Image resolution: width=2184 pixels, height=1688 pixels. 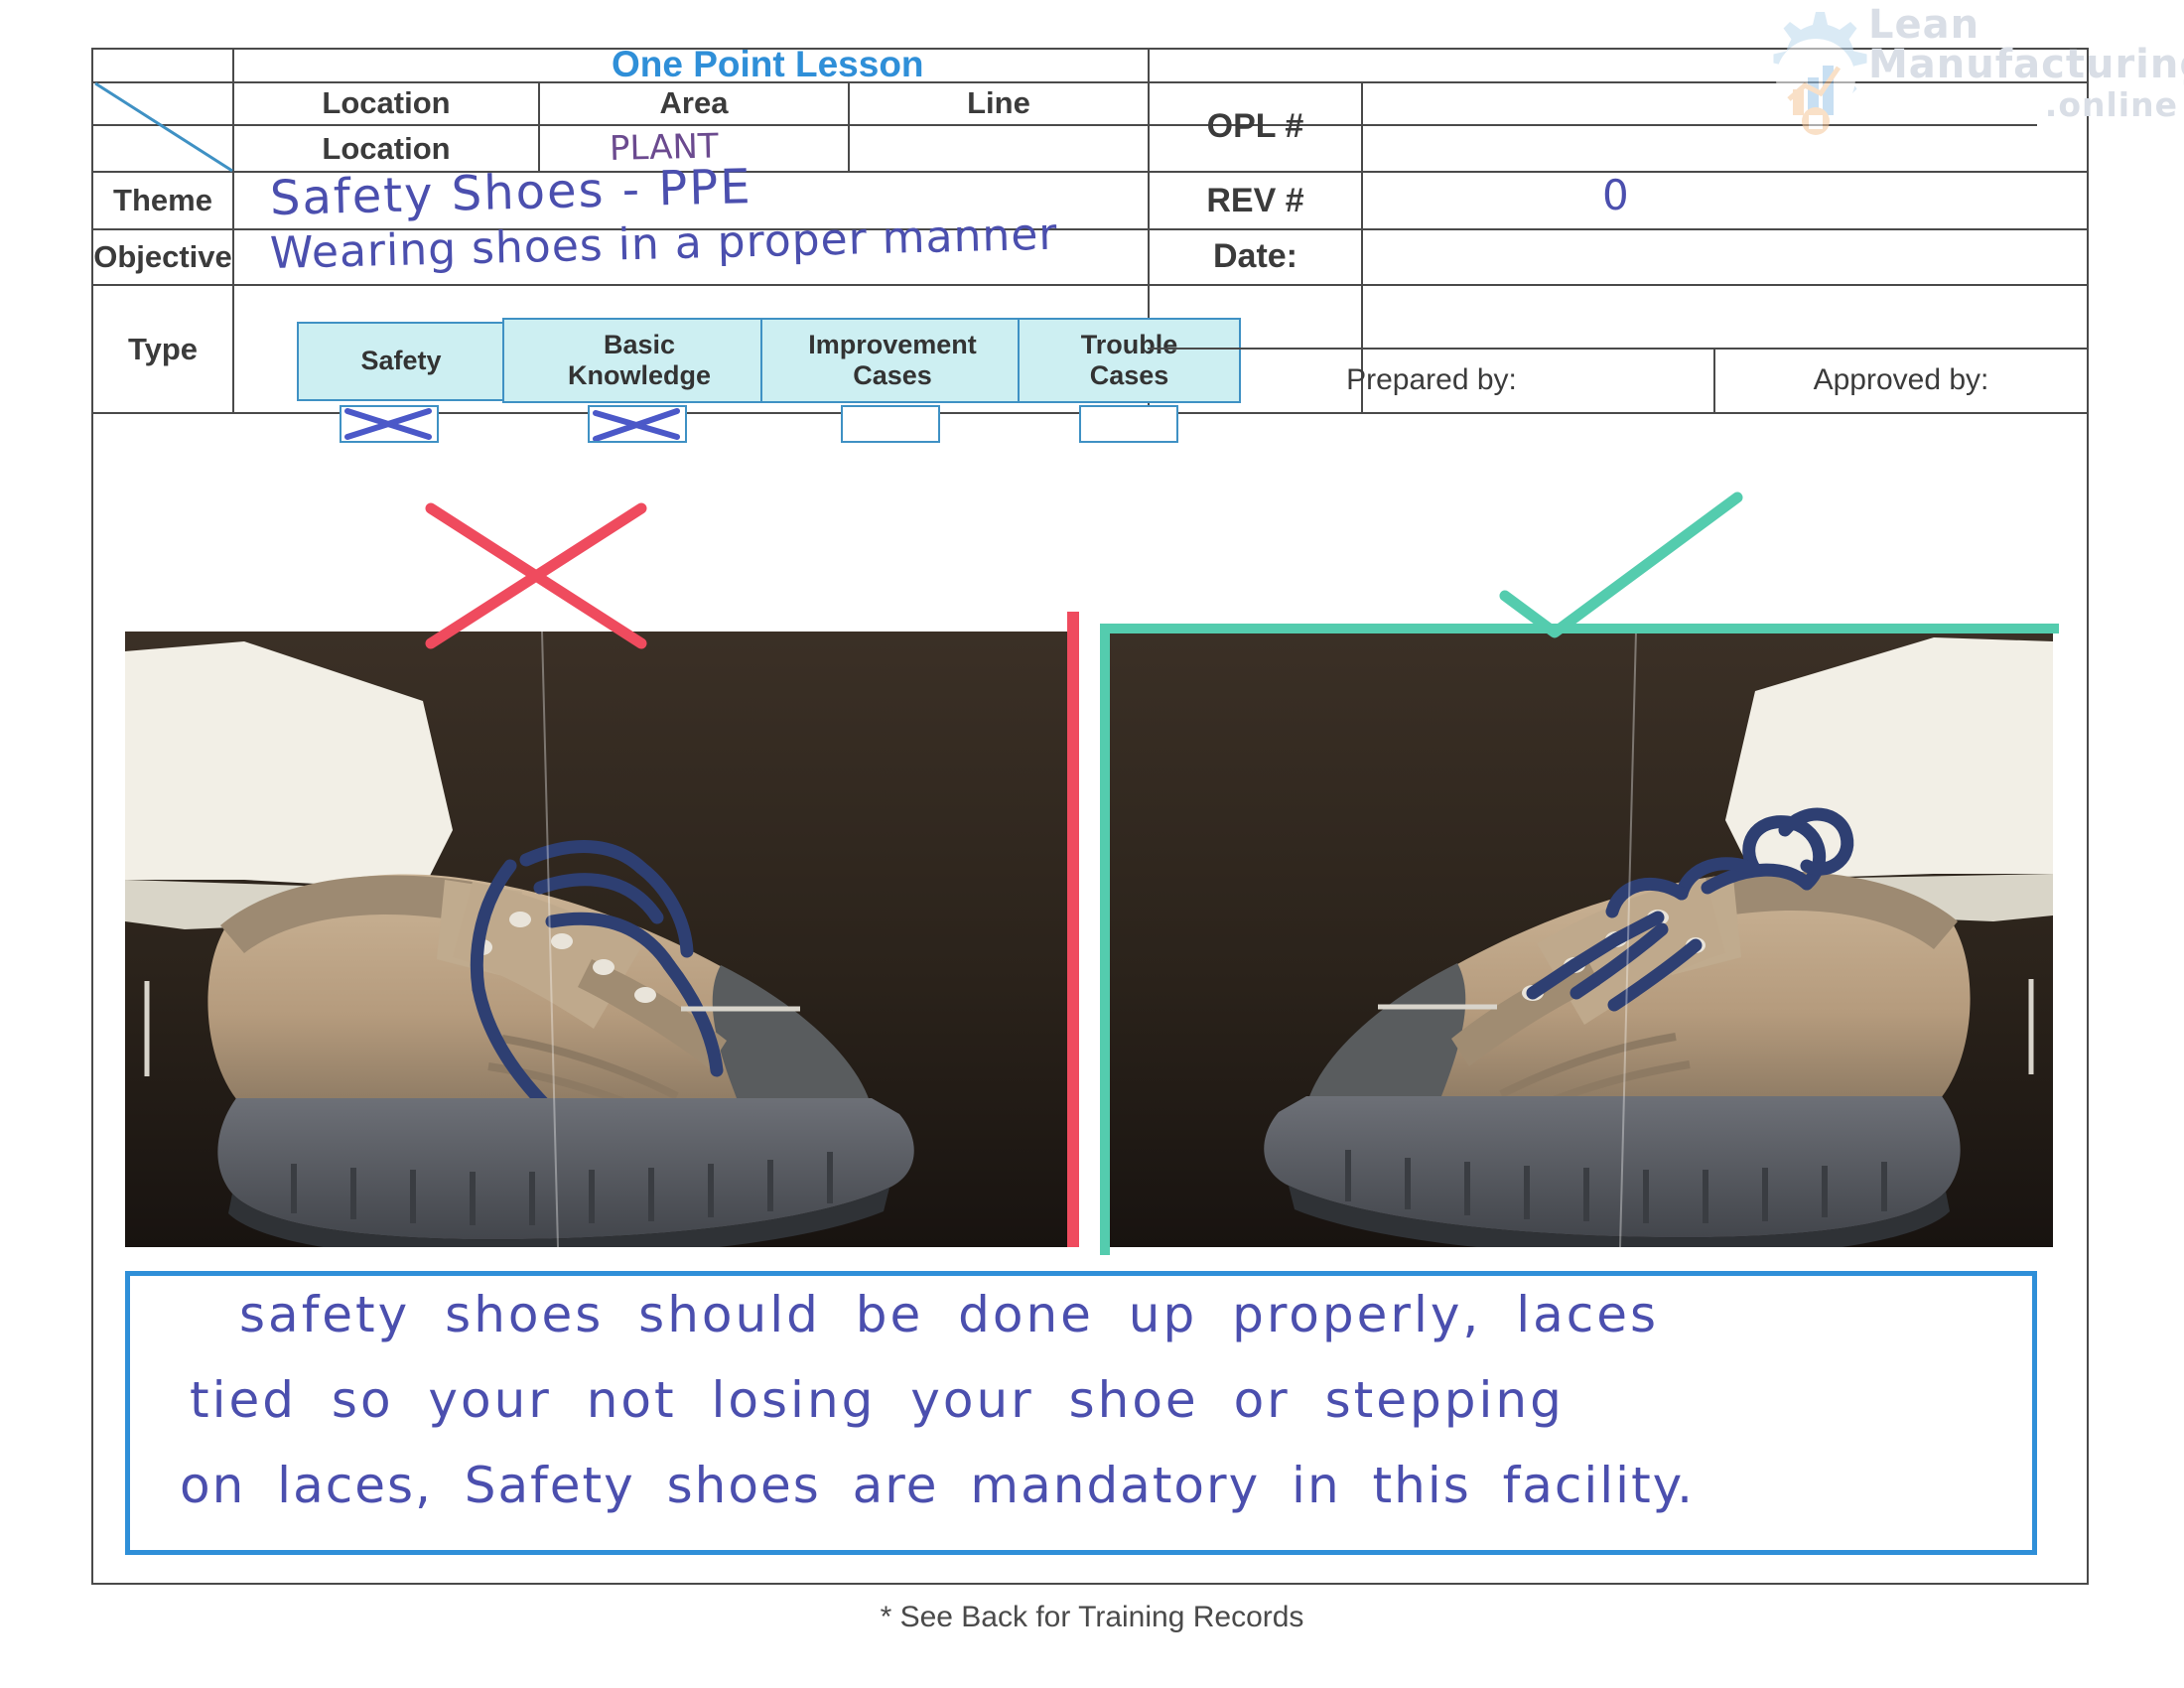 I want to click on type-option-basic-knowledge: Basic Knowledge, so click(x=639, y=360).